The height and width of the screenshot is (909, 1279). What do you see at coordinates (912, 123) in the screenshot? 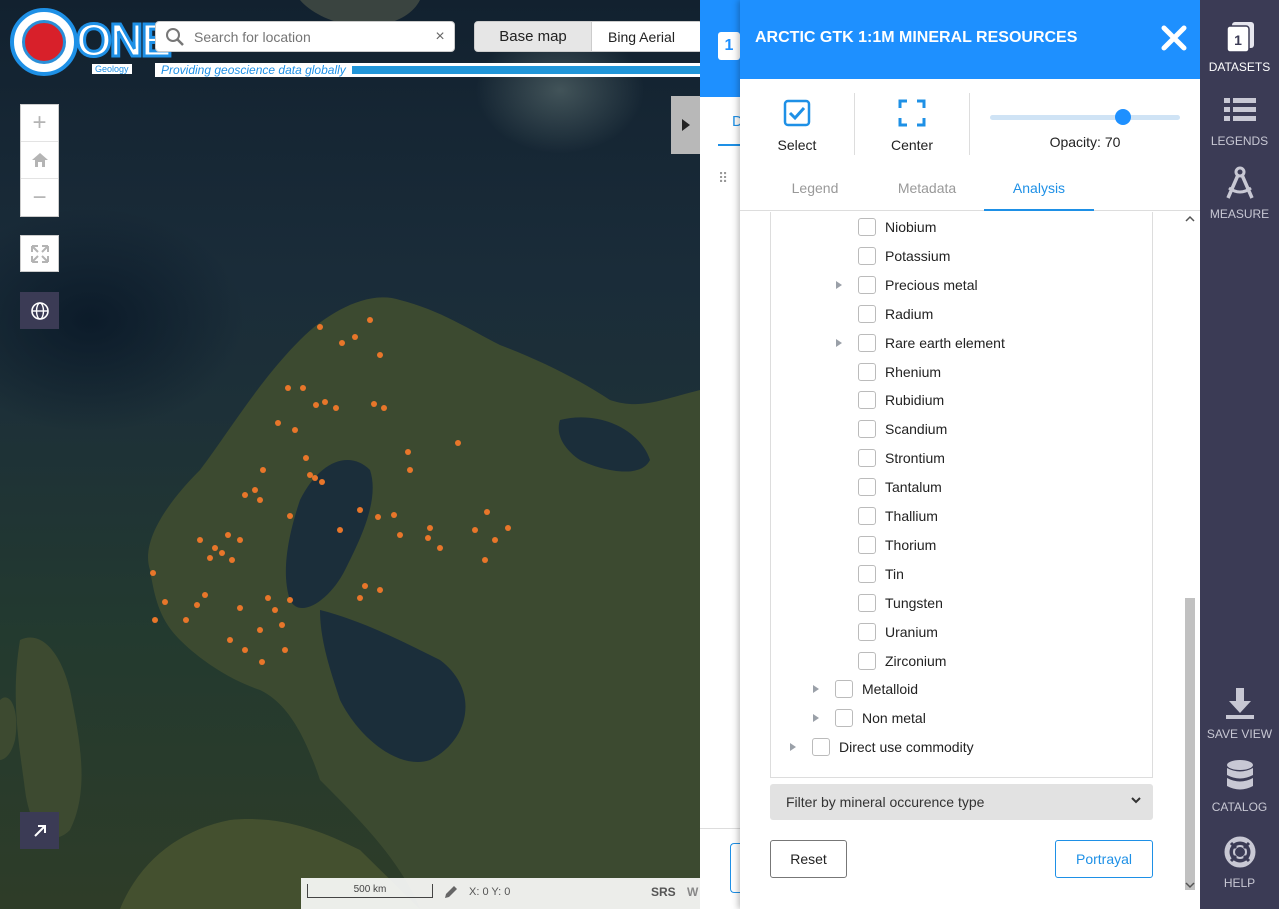
I see `center-tool-button: Center` at bounding box center [912, 123].